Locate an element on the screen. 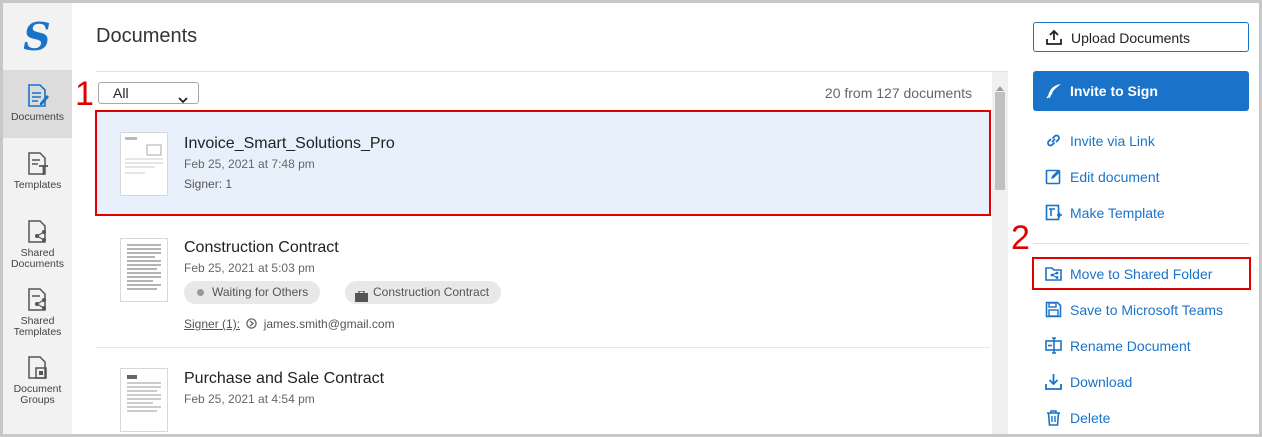 The height and width of the screenshot is (437, 1262). list-scrollbar is located at coordinates (1000, 253).